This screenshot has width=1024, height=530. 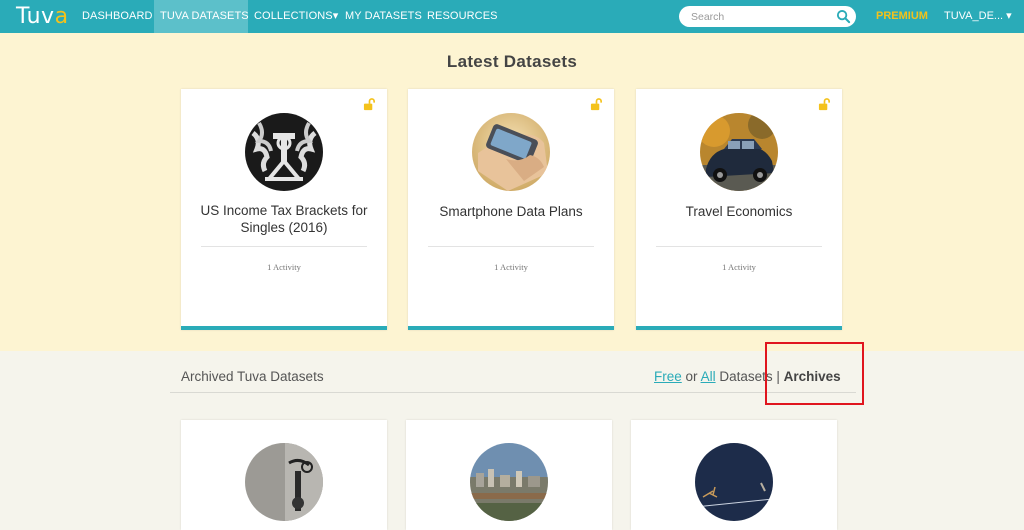 I want to click on nav-collections: COLLECTIONS▾, so click(x=296, y=16).